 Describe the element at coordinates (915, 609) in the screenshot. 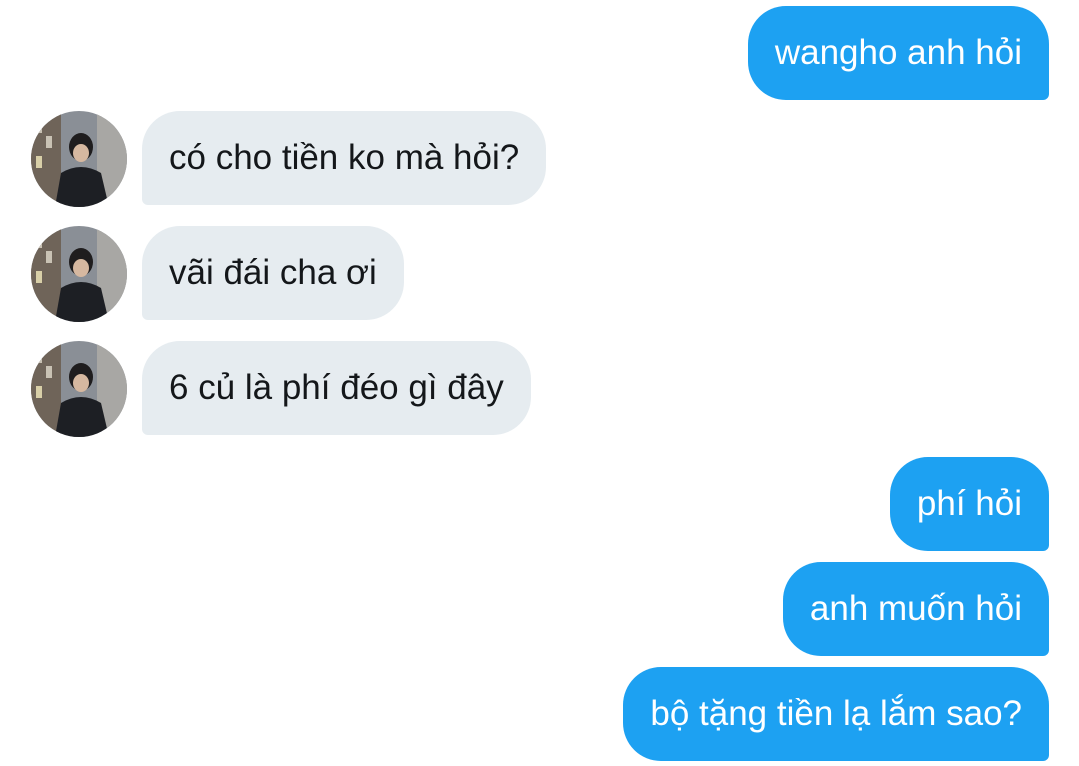

I see `sent-message-bubble: anh muốn hỏi` at that location.